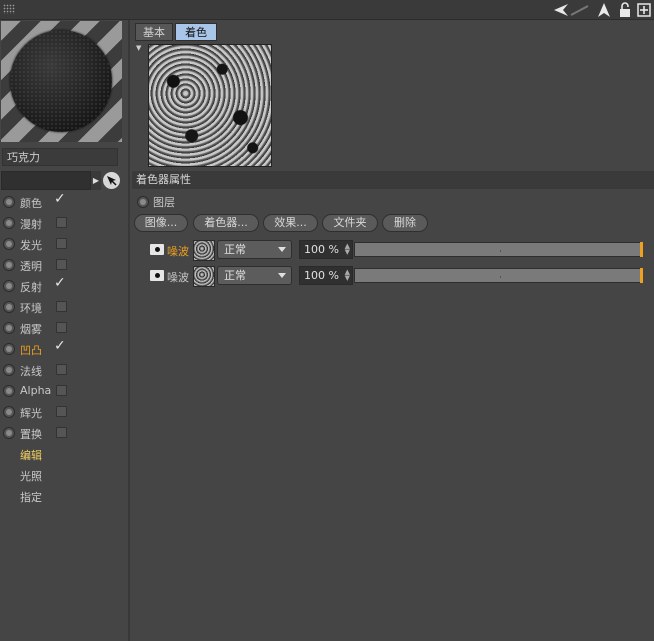  I want to click on channel-row: 透明, so click(64, 265).